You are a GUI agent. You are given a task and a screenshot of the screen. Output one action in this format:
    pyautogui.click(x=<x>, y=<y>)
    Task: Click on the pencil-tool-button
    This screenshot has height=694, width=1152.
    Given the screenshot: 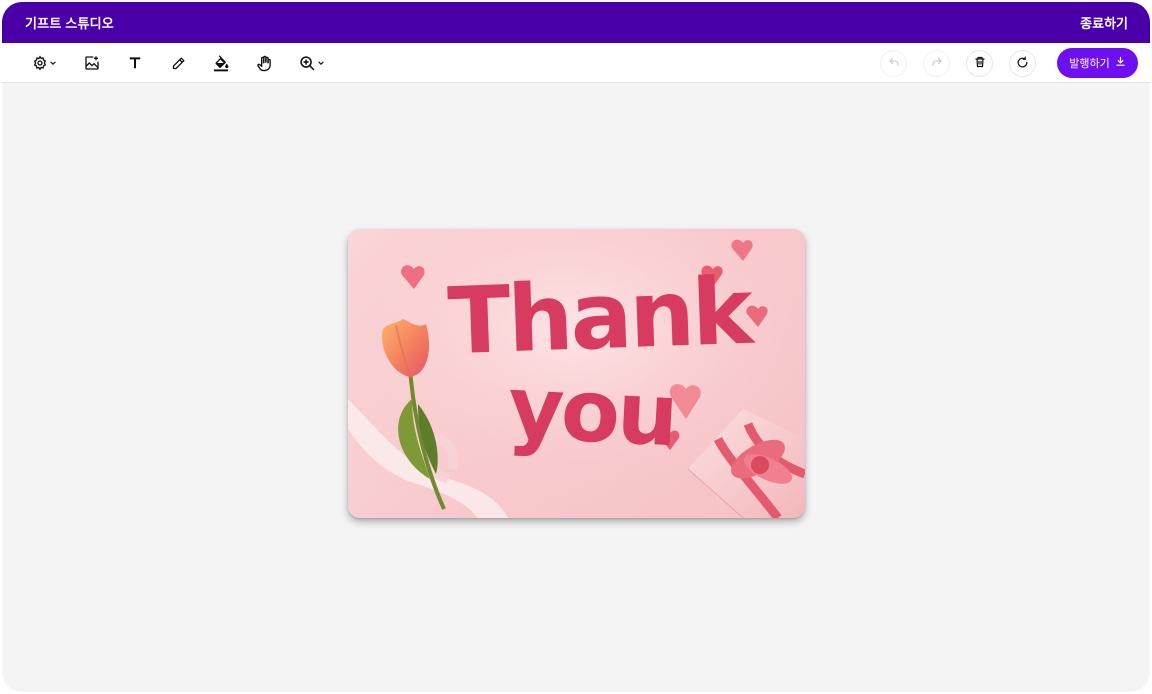 What is the action you would take?
    pyautogui.click(x=178, y=63)
    